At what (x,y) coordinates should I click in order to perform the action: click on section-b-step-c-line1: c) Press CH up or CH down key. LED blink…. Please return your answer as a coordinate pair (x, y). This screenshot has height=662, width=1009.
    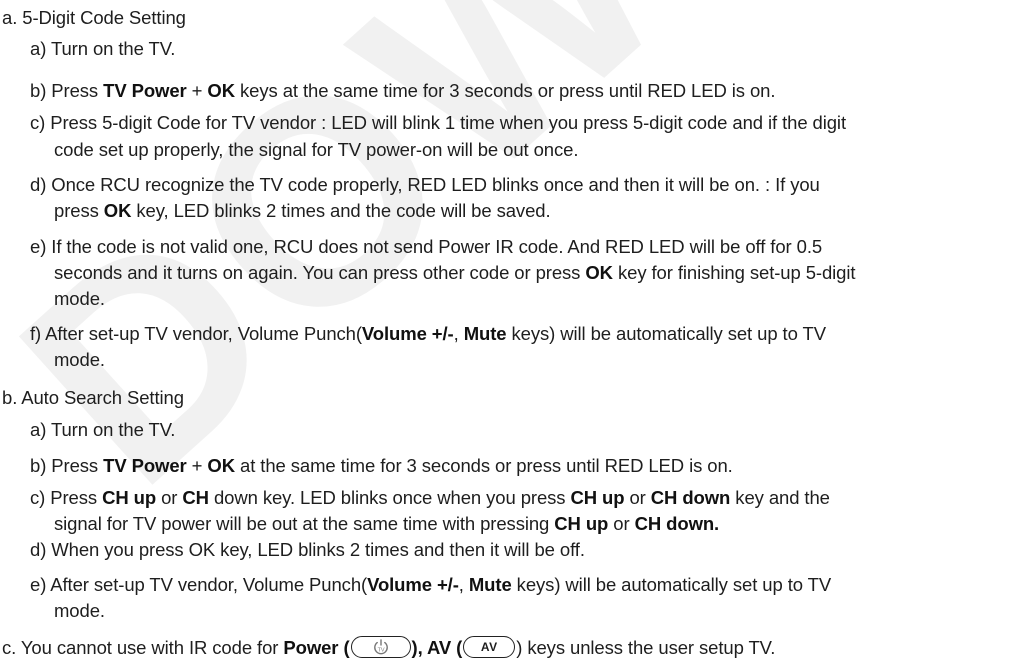
    Looking at the image, I should click on (430, 497).